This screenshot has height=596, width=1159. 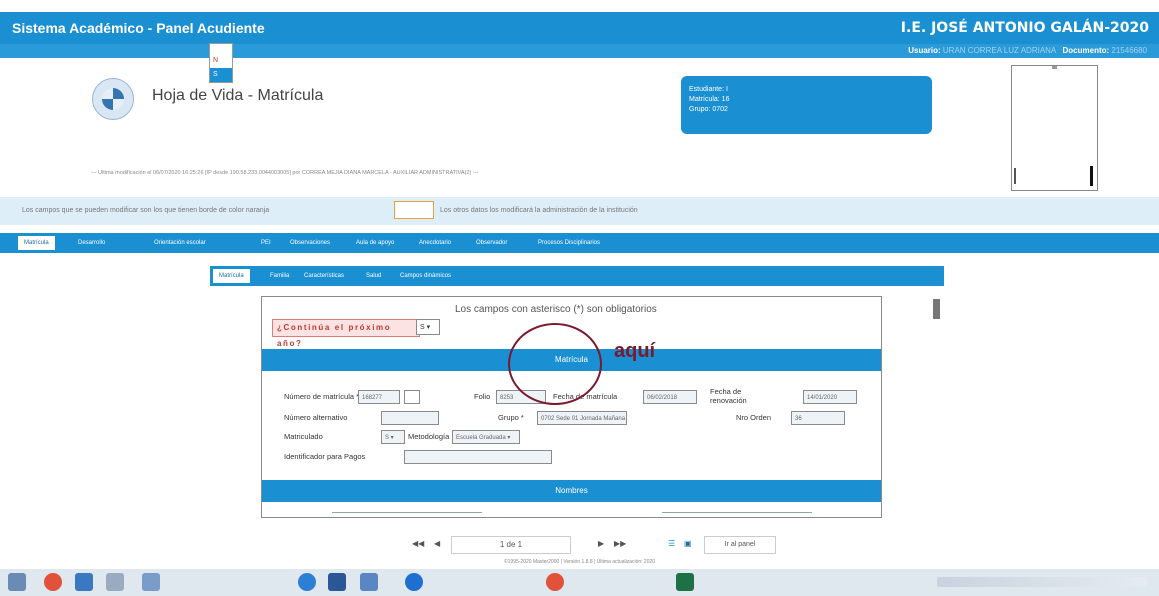 What do you see at coordinates (478, 457) in the screenshot?
I see `identificador-pagos-field` at bounding box center [478, 457].